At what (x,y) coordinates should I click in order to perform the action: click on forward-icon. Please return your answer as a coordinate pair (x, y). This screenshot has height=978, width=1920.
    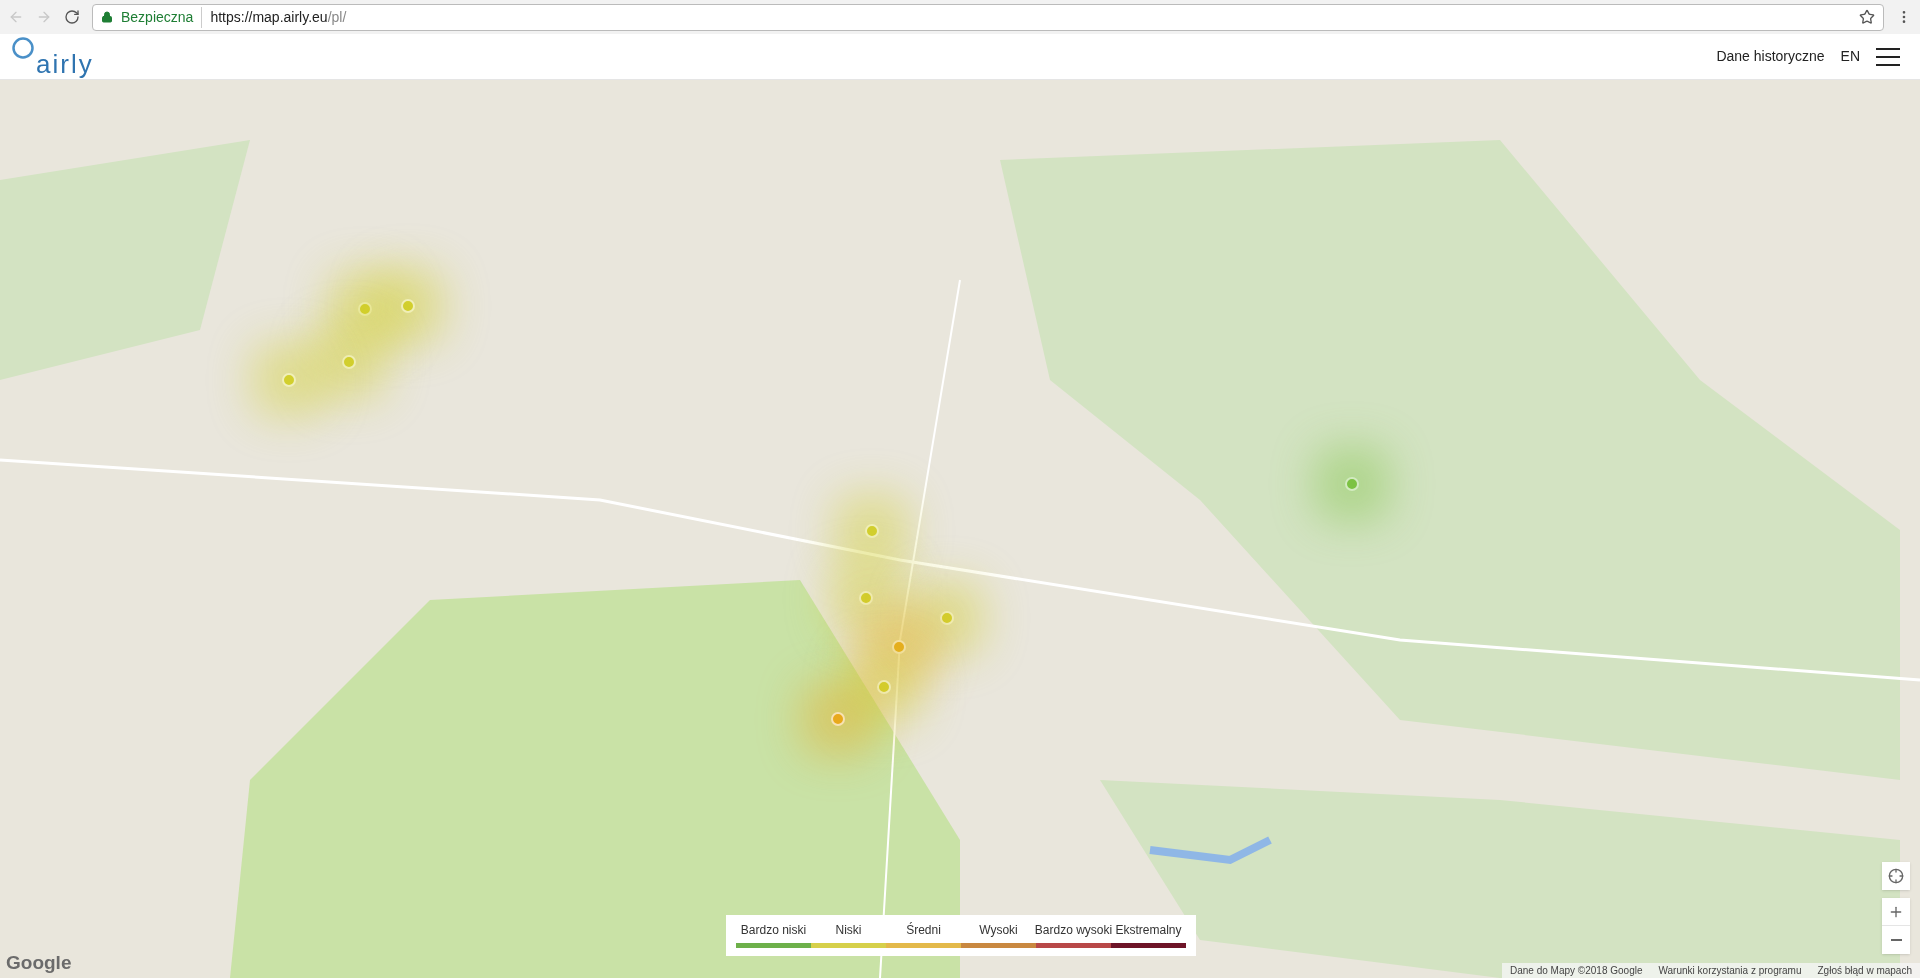
    Looking at the image, I should click on (44, 17).